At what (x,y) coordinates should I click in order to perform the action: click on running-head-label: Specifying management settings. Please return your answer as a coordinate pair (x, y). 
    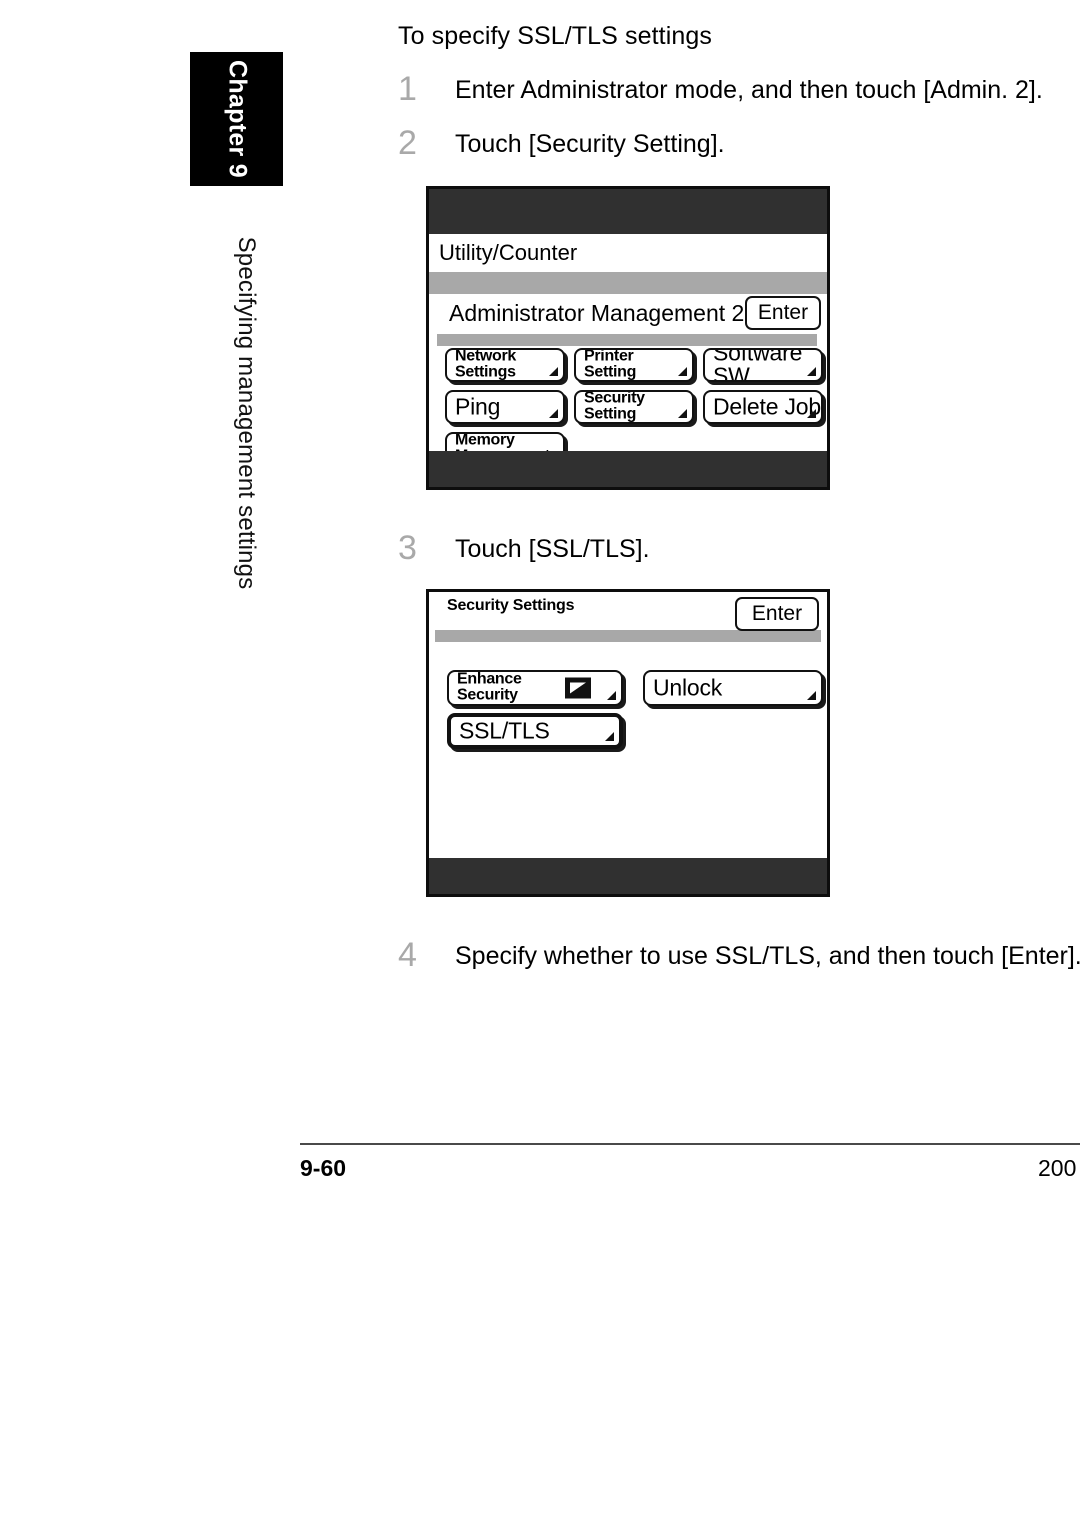
    Looking at the image, I should click on (246, 413).